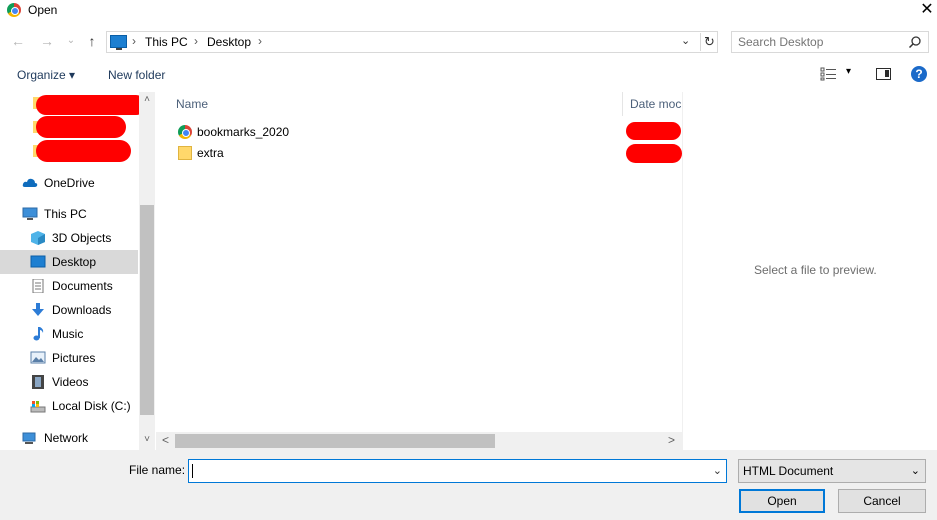 This screenshot has height=520, width=937. I want to click on navigation-bar: ← → ⌄ ↑ › This PC › Desktop › ⌄ ↻, so click(468, 42).